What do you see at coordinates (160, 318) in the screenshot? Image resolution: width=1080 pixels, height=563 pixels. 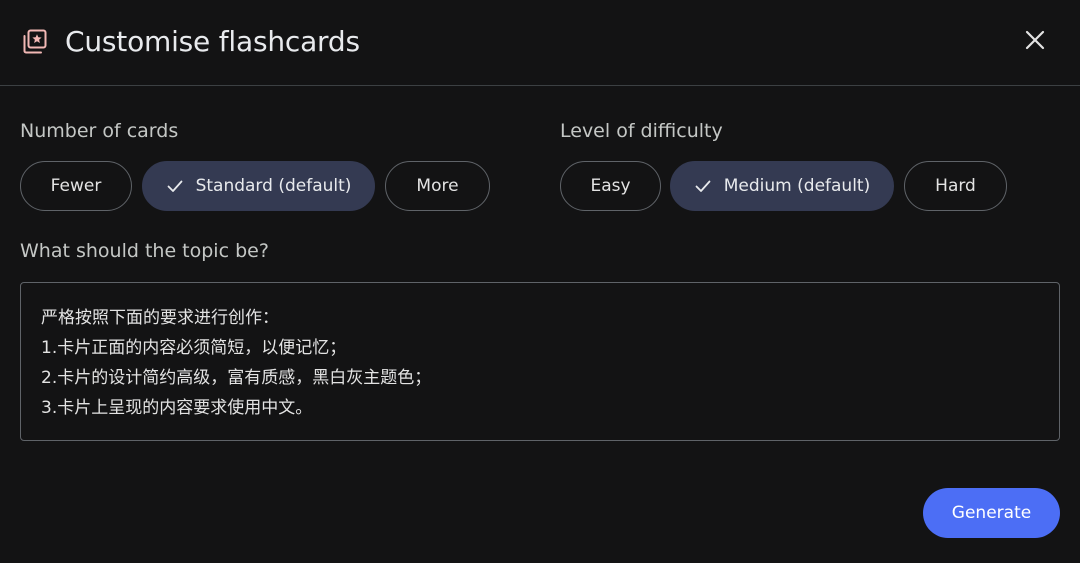 I see `topic-text-line: 严格按照下面的要求进行创作：` at bounding box center [160, 318].